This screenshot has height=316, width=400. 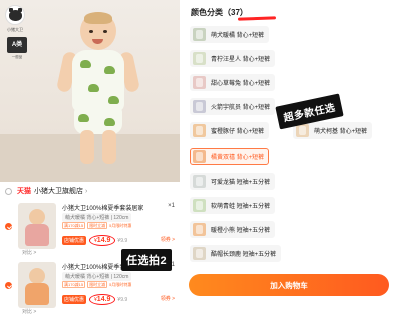 I want to click on color-option-selected: 橘黄双禧 背心+短裤, so click(x=230, y=156).